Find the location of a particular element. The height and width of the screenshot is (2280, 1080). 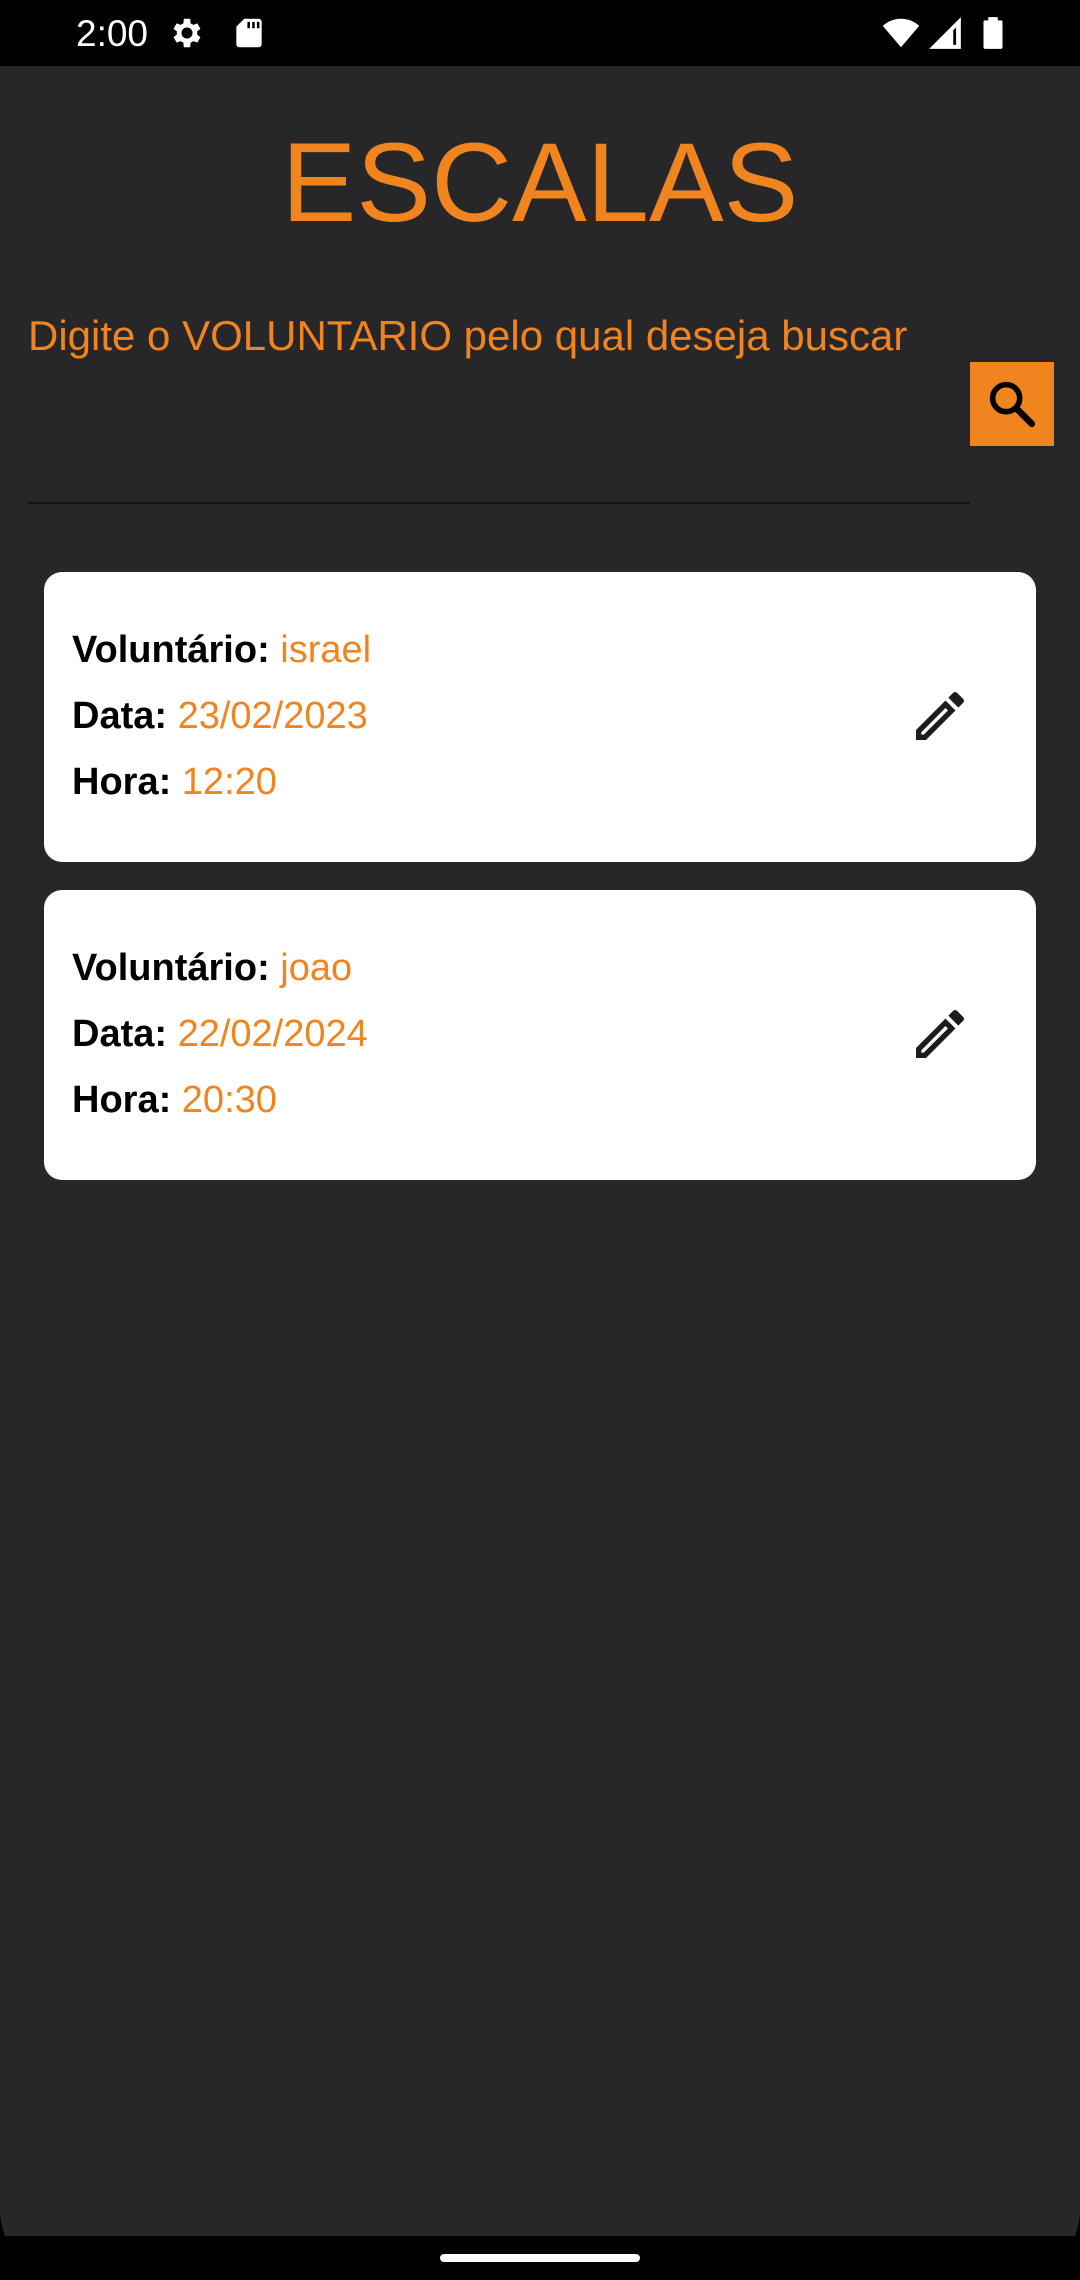

time-value: 12:20 is located at coordinates (229, 782).